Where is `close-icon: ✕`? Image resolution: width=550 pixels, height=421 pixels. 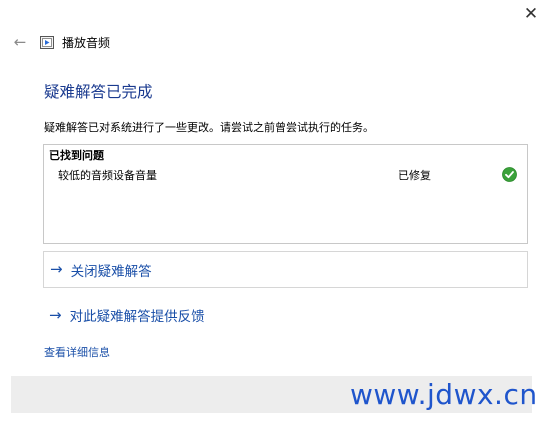
close-icon: ✕ is located at coordinates (531, 14).